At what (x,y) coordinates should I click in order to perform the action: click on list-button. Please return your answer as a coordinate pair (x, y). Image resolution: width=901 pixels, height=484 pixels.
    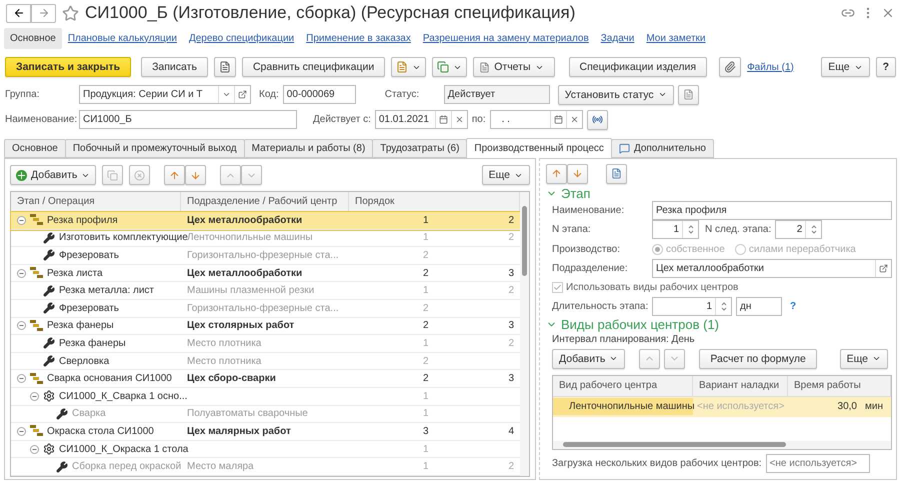
    Looking at the image, I should click on (616, 174).